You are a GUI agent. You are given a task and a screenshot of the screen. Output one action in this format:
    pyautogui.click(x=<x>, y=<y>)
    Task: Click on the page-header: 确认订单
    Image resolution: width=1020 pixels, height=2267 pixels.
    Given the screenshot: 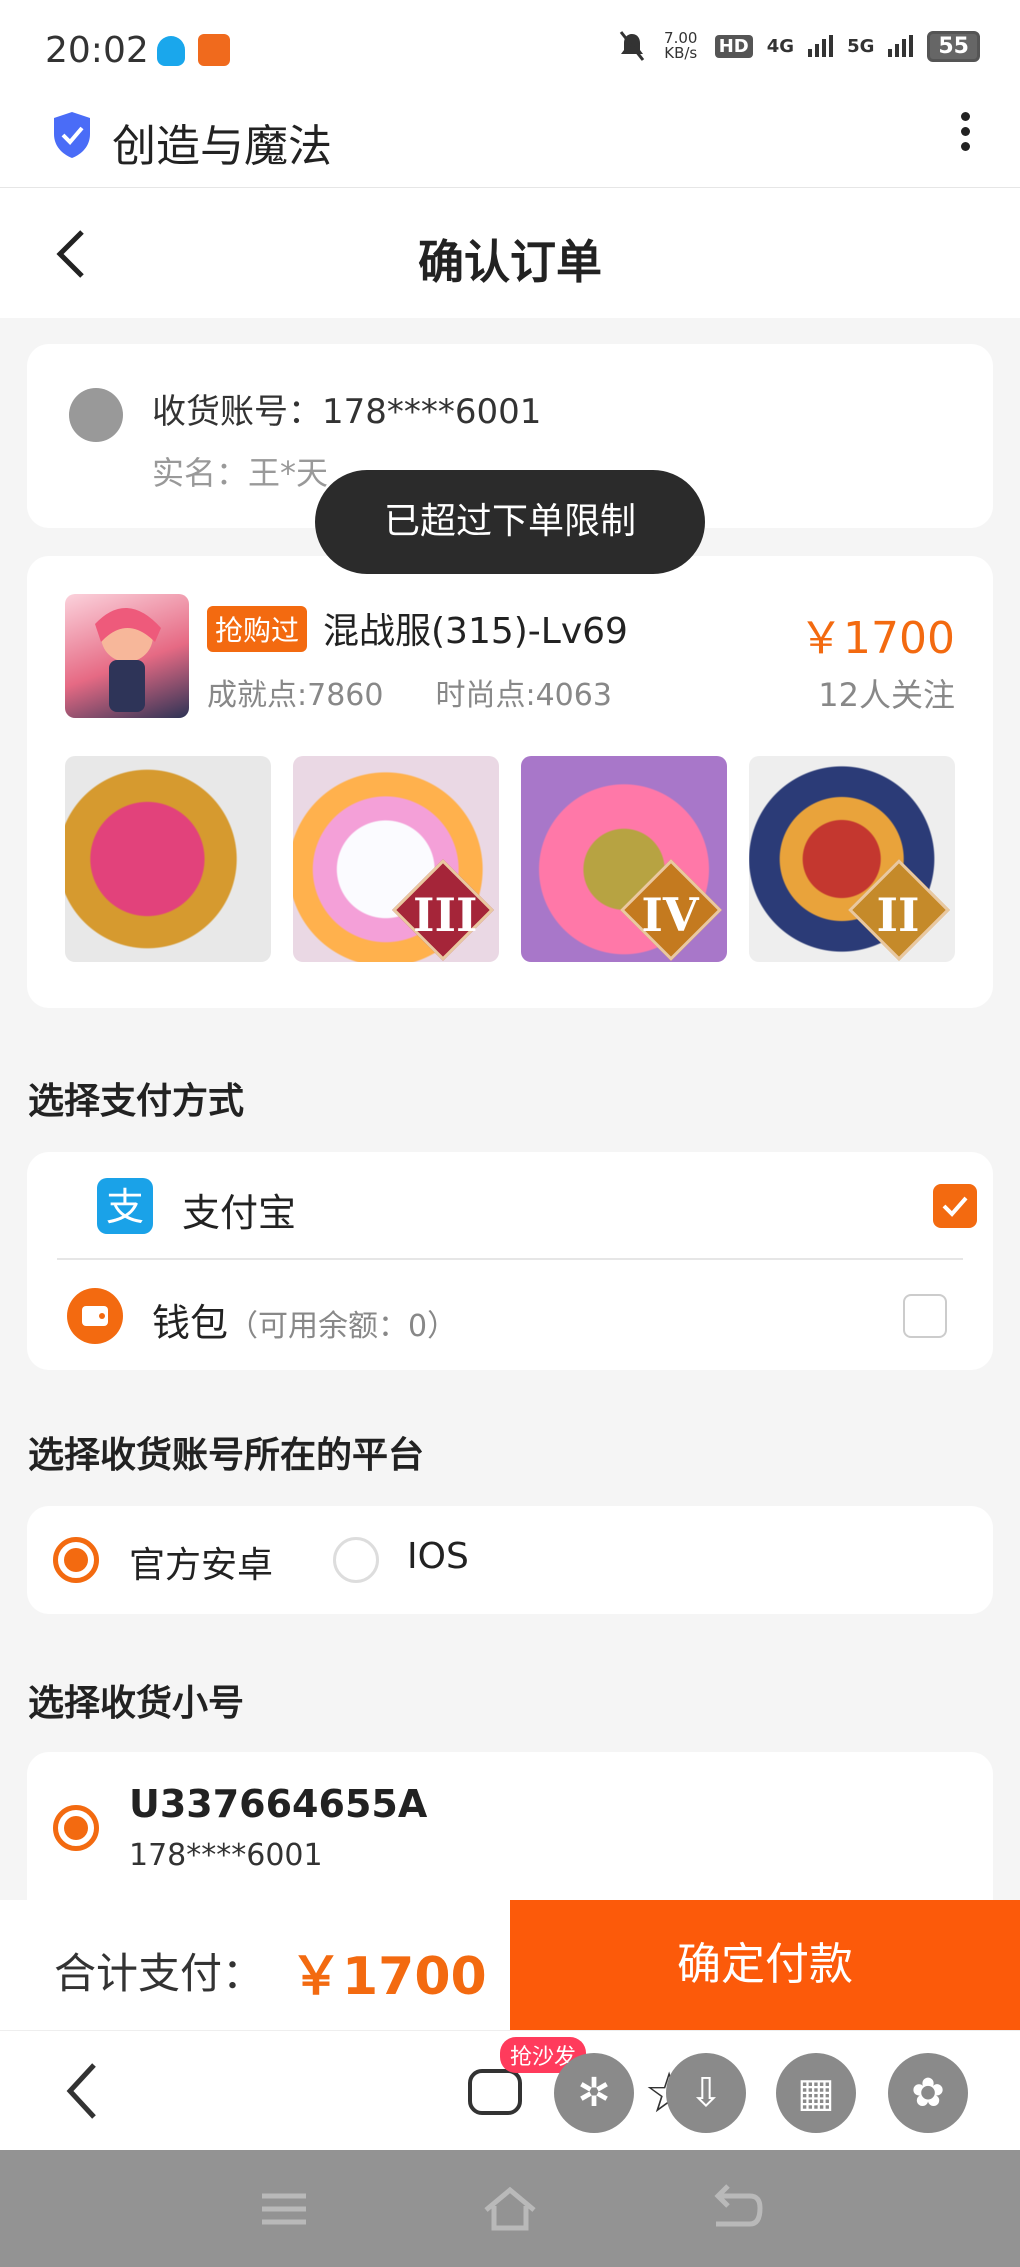 What is the action you would take?
    pyautogui.click(x=510, y=253)
    